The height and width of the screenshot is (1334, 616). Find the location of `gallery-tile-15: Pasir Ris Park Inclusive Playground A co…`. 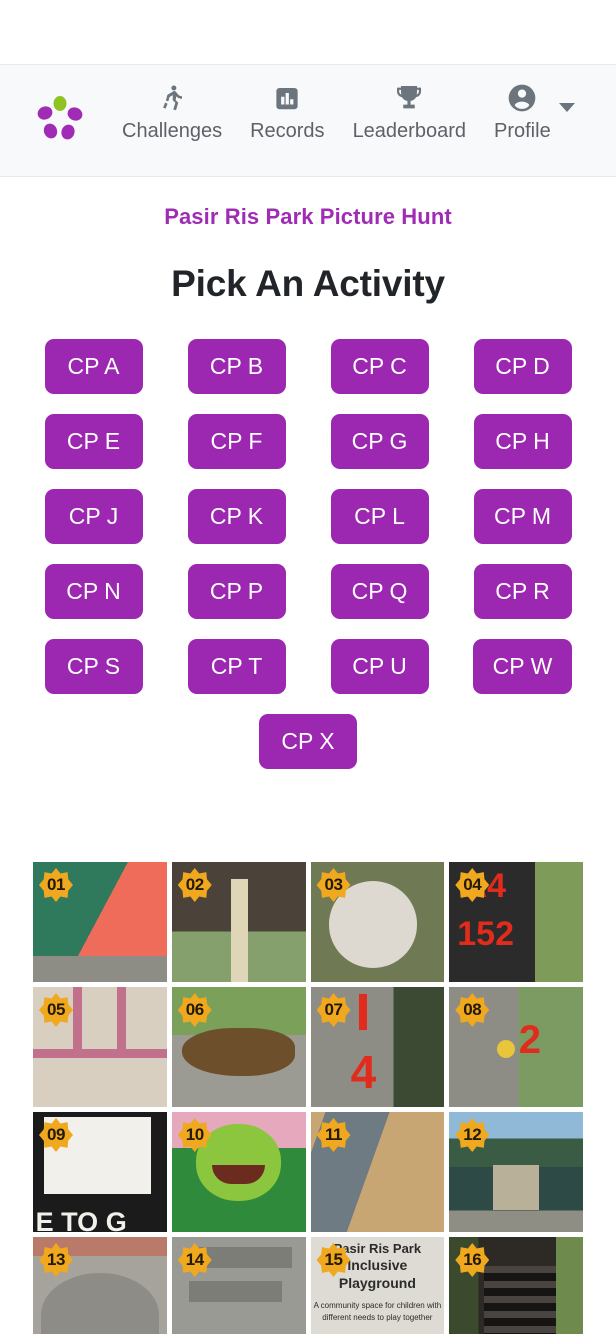

gallery-tile-15: Pasir Ris Park Inclusive Playground A co… is located at coordinates (377, 1285).